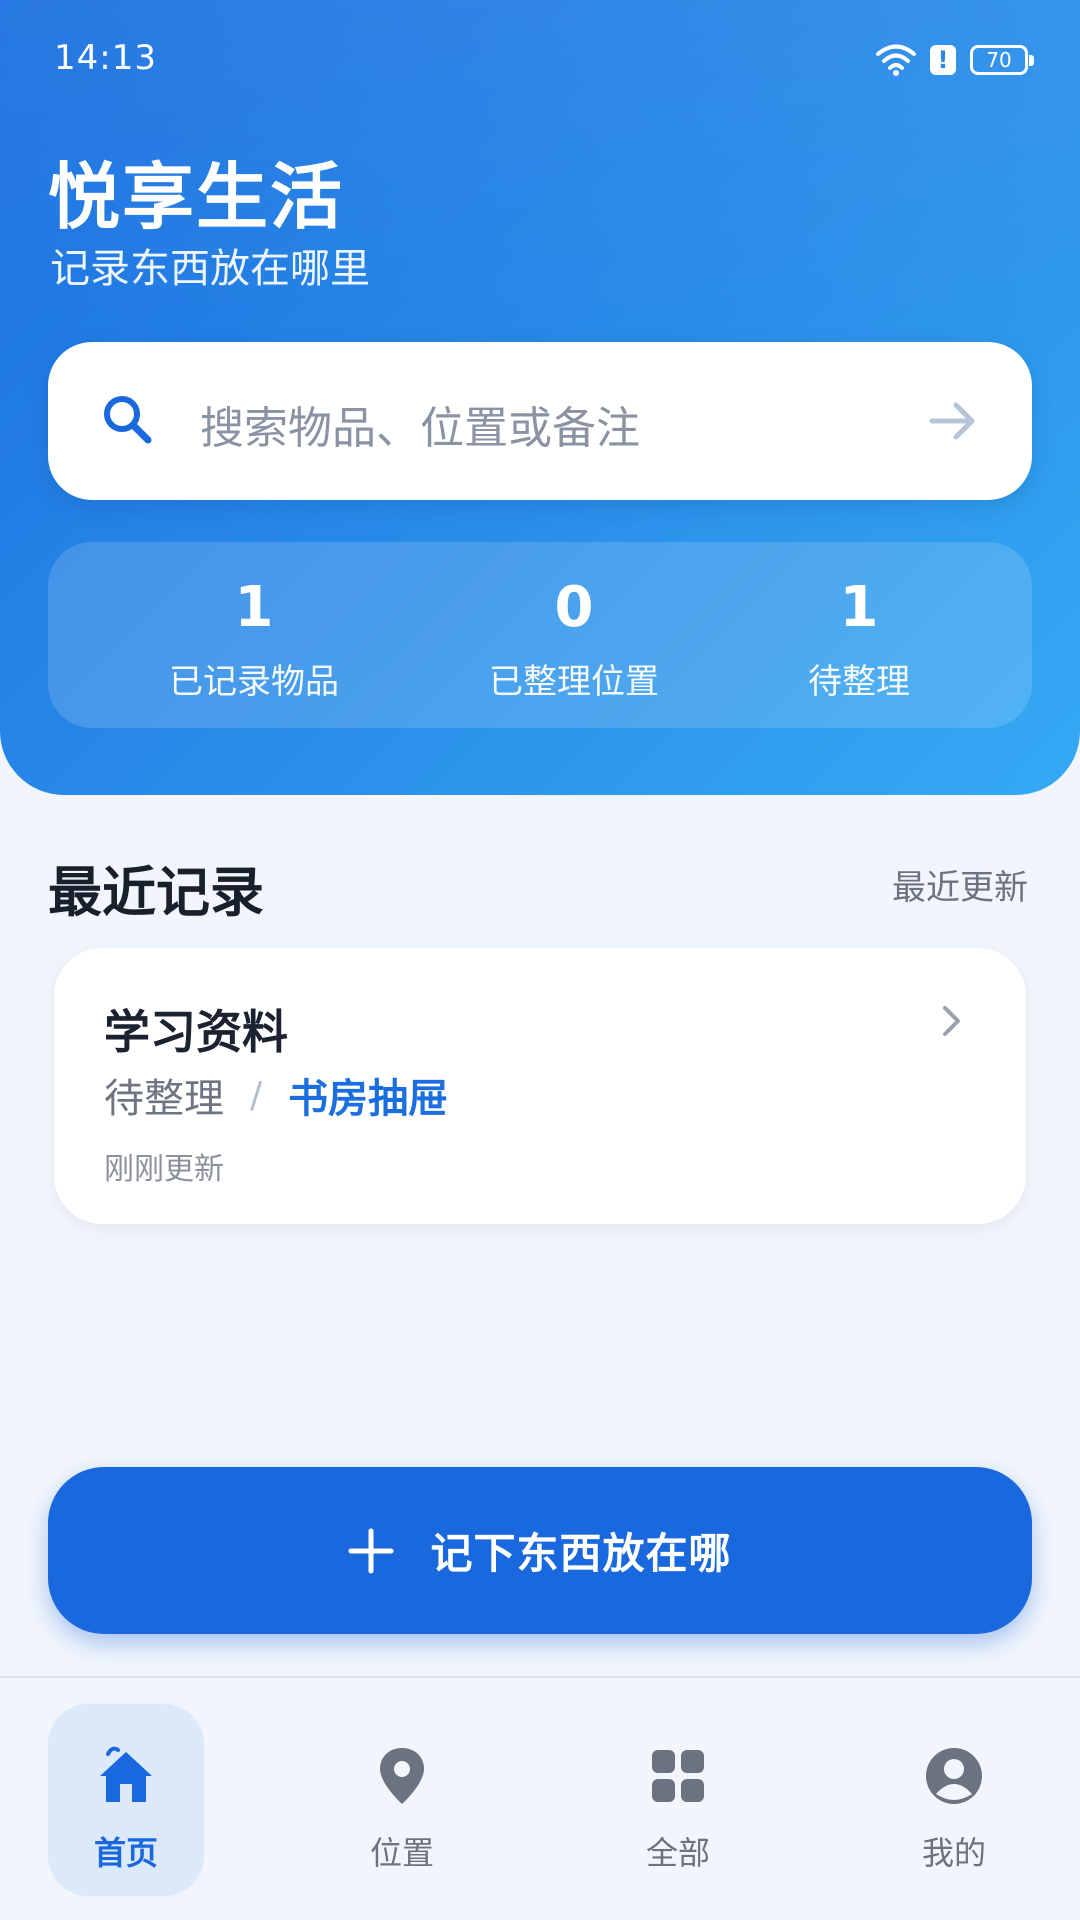  What do you see at coordinates (164, 1099) in the screenshot?
I see `record-status: 待整理` at bounding box center [164, 1099].